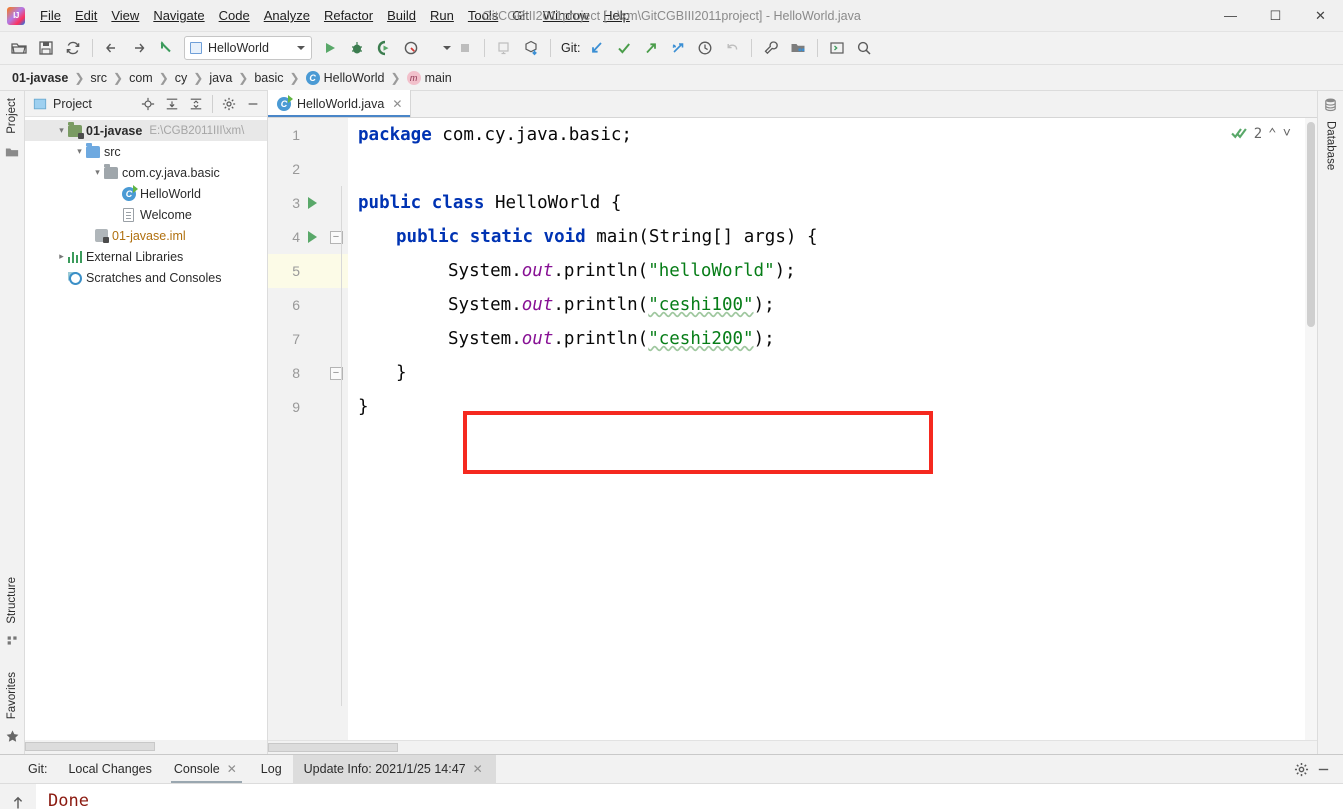  I want to click on tree-node-package: ▾ com.cy.java.basic, so click(146, 172).